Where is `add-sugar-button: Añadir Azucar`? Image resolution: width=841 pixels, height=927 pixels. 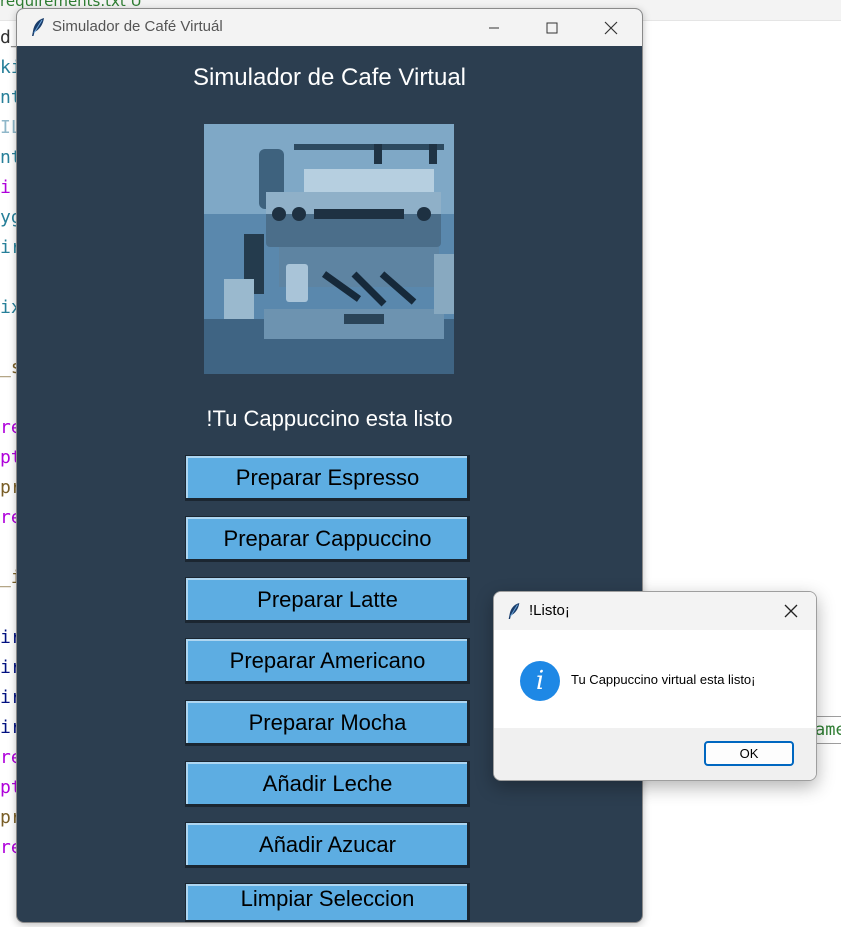 add-sugar-button: Añadir Azucar is located at coordinates (327, 845).